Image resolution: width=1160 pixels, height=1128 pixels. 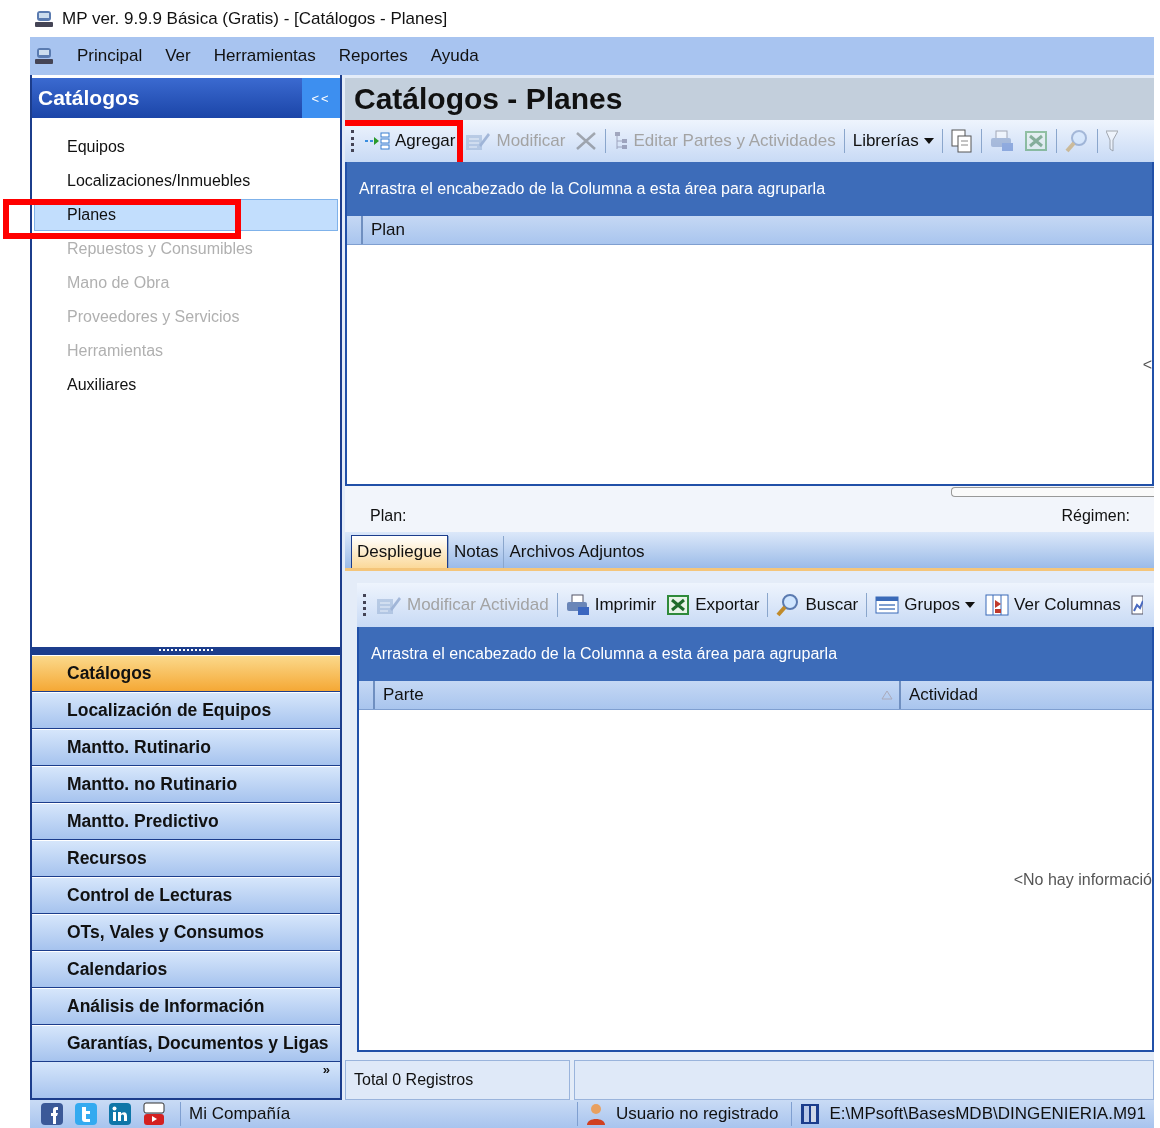 What do you see at coordinates (400, 551) in the screenshot?
I see `tab: Despliegue` at bounding box center [400, 551].